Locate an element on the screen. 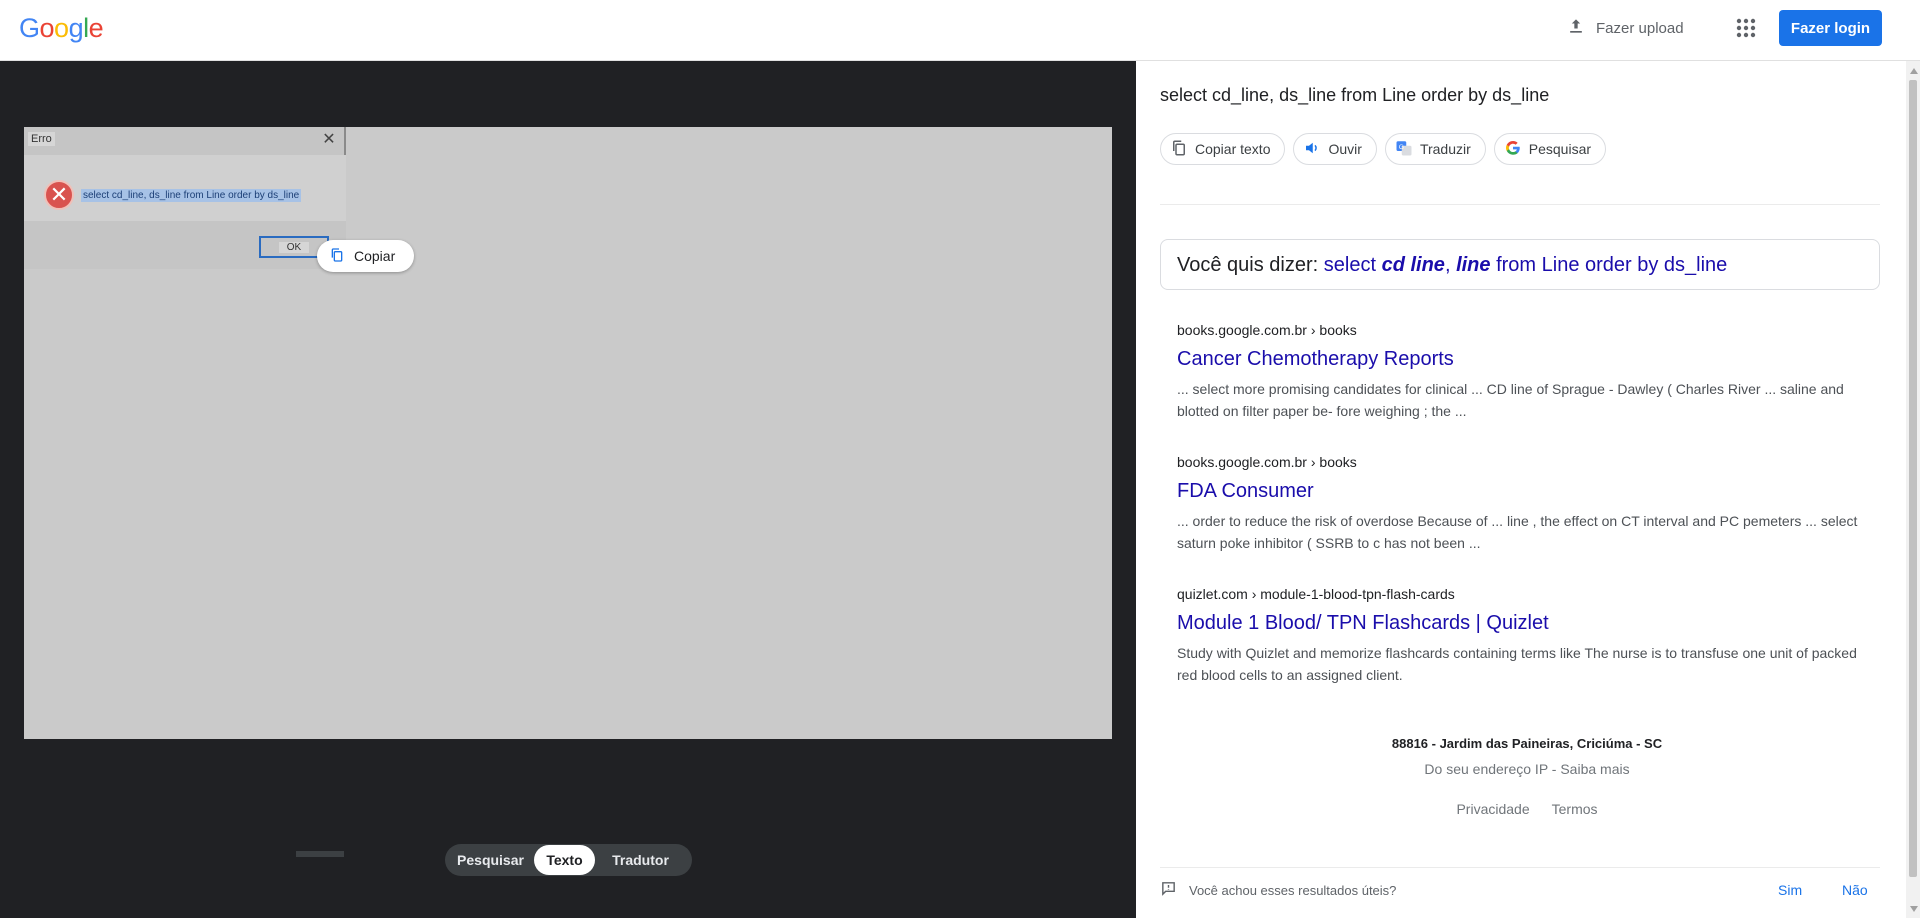  chip-label: Pesquisar is located at coordinates (1560, 149).